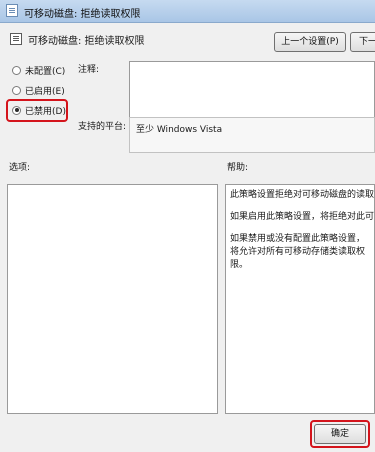 The image size is (375, 452). I want to click on highlight-annotation, so click(37, 110).